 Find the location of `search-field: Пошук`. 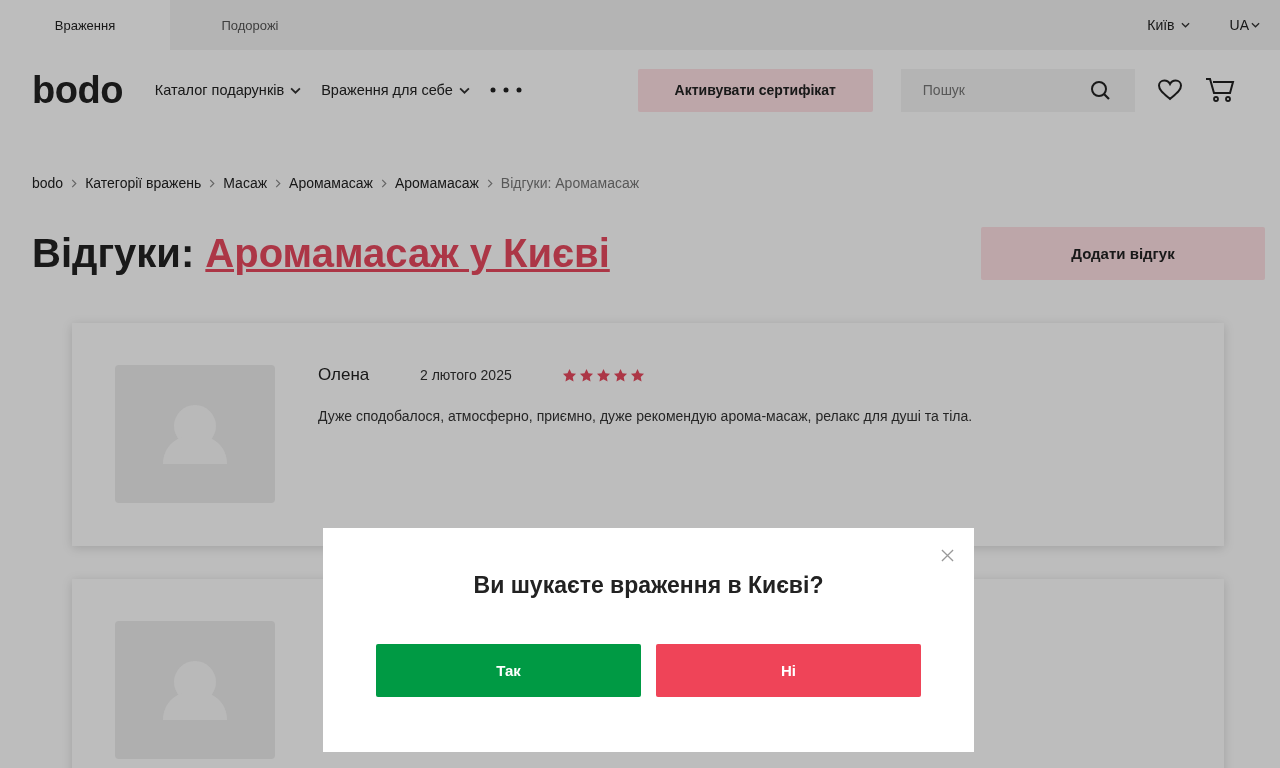

search-field: Пошук is located at coordinates (1017, 90).